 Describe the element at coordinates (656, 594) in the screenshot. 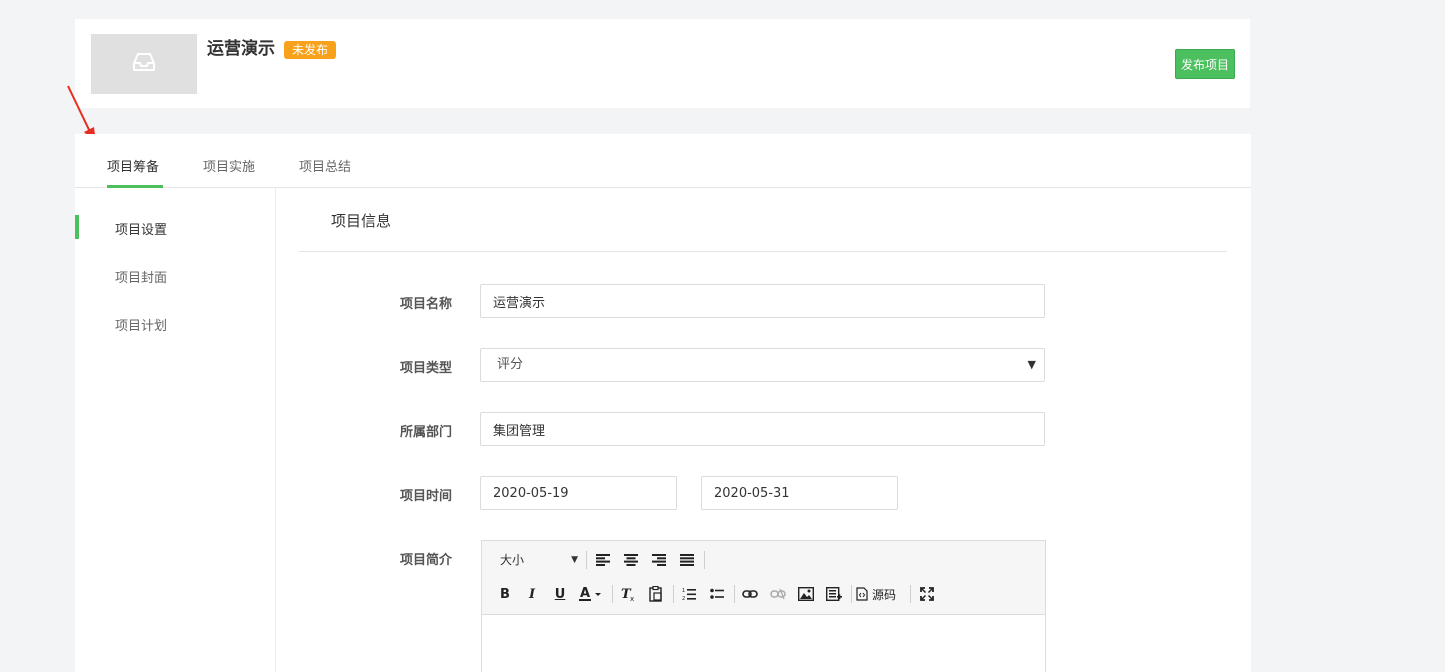

I see `paste-icon` at that location.